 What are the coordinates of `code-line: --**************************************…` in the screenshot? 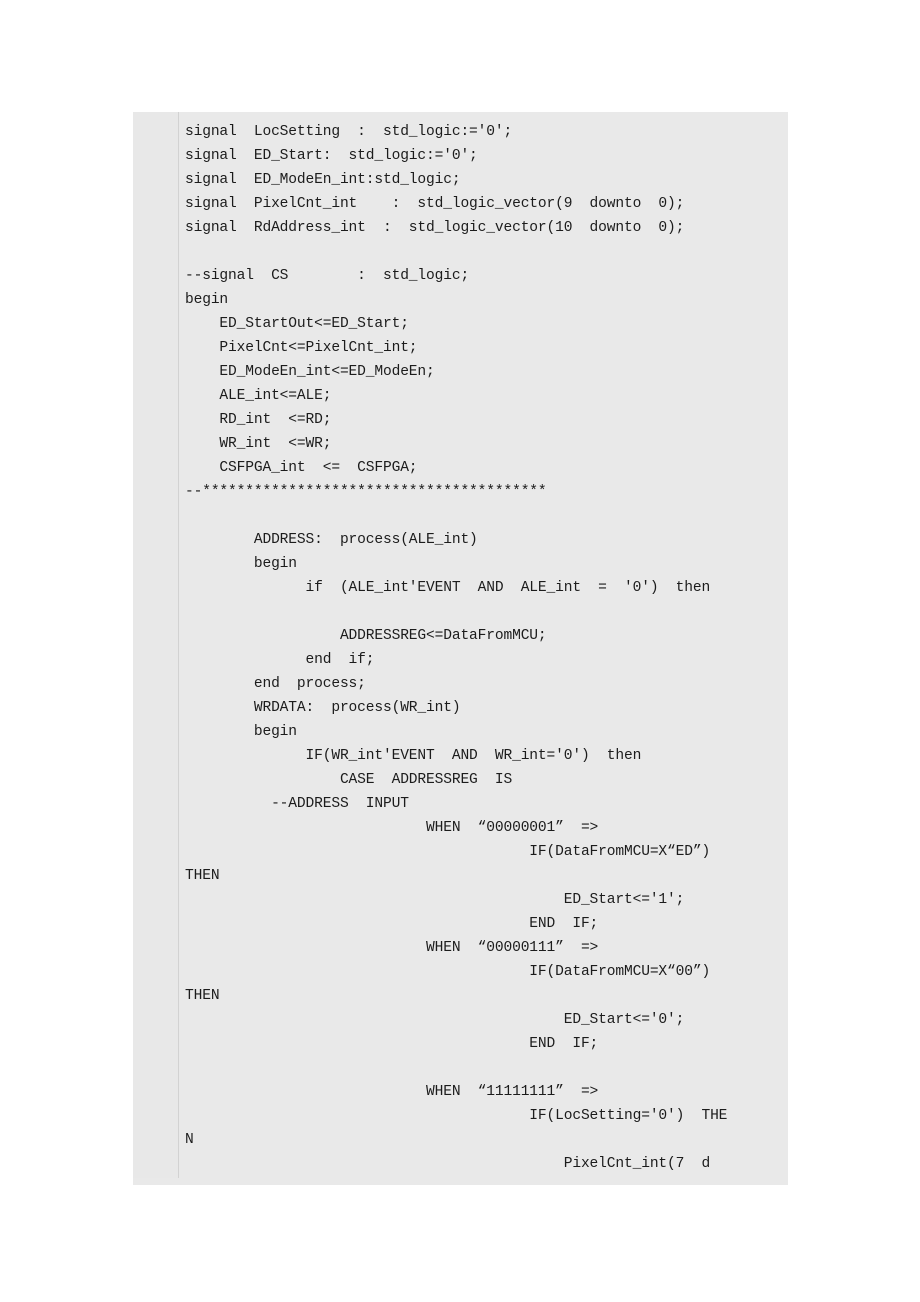 It's located at (366, 492).